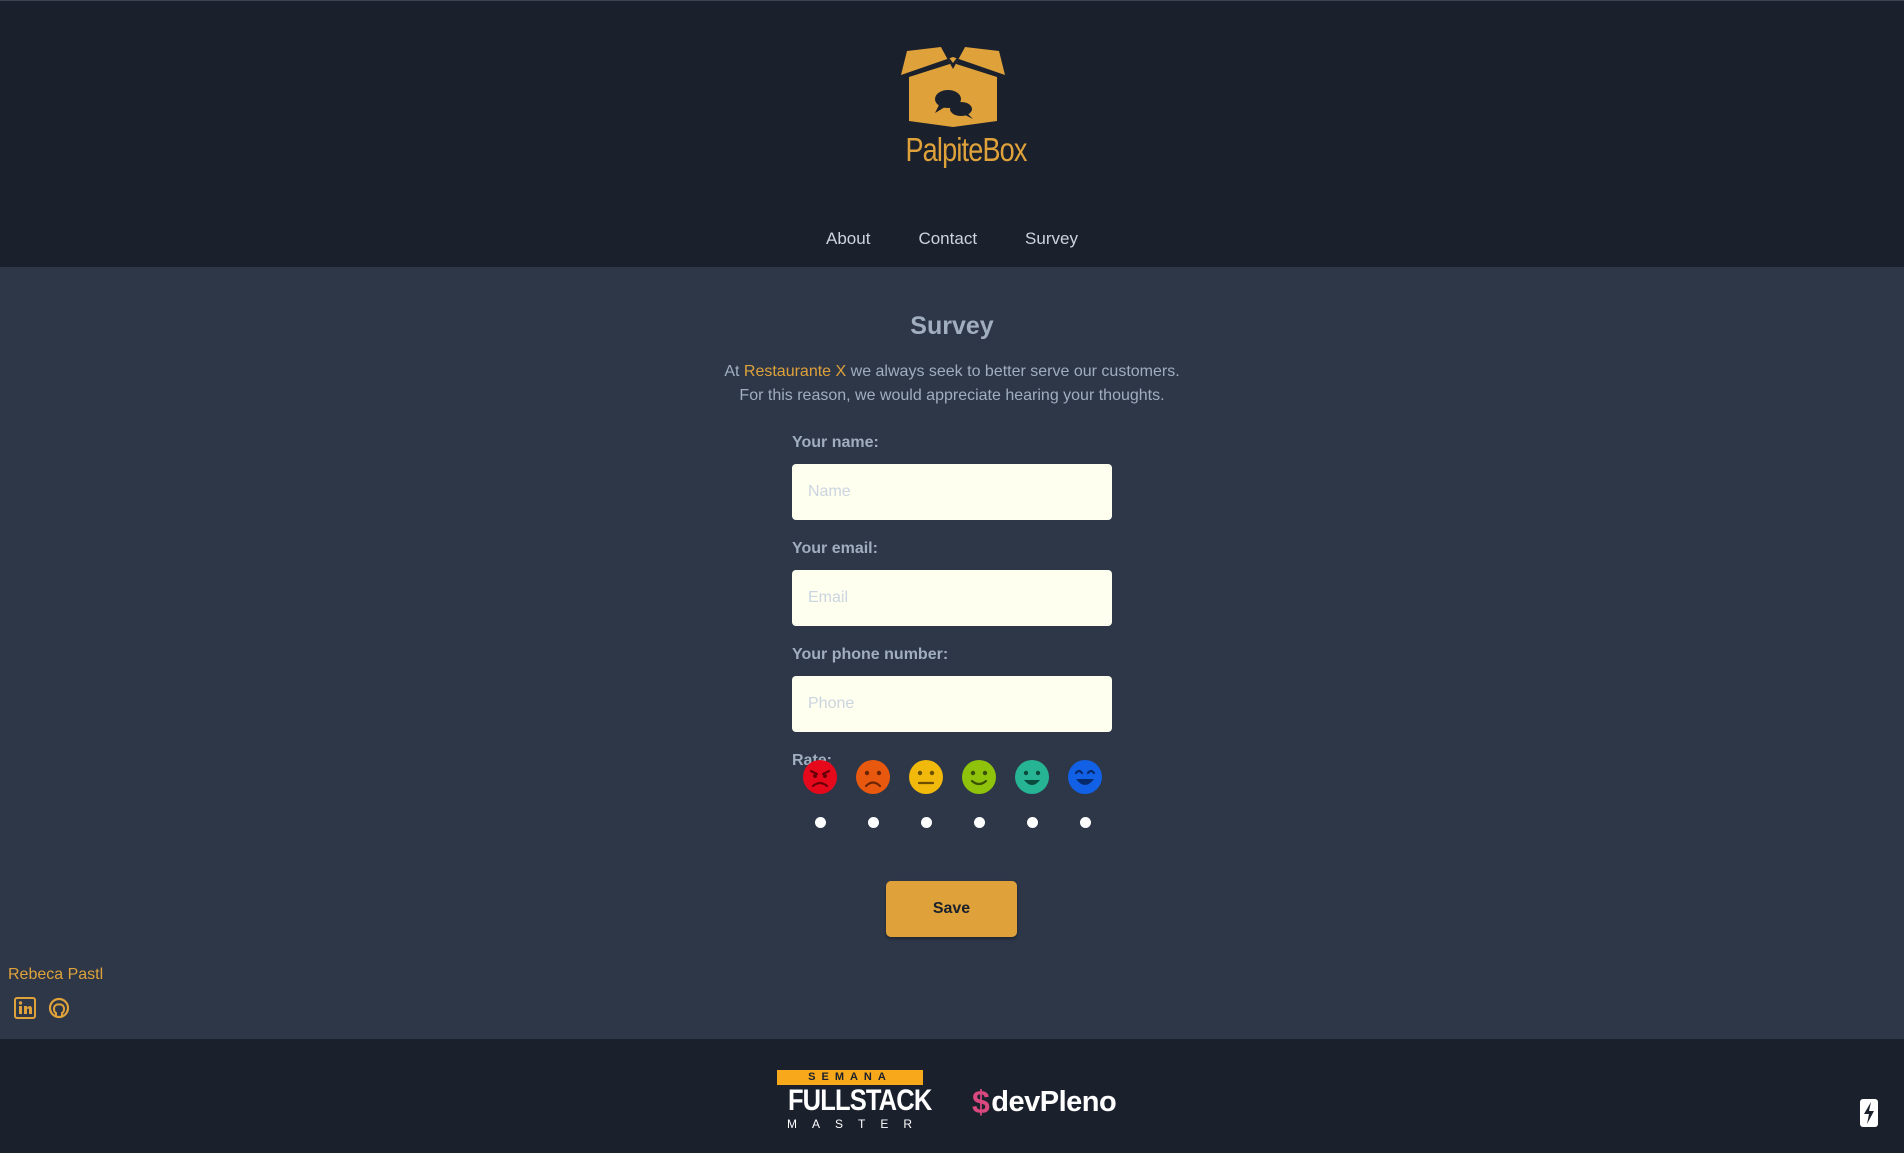  I want to click on author-name: Rebeca Pastl, so click(56, 974).